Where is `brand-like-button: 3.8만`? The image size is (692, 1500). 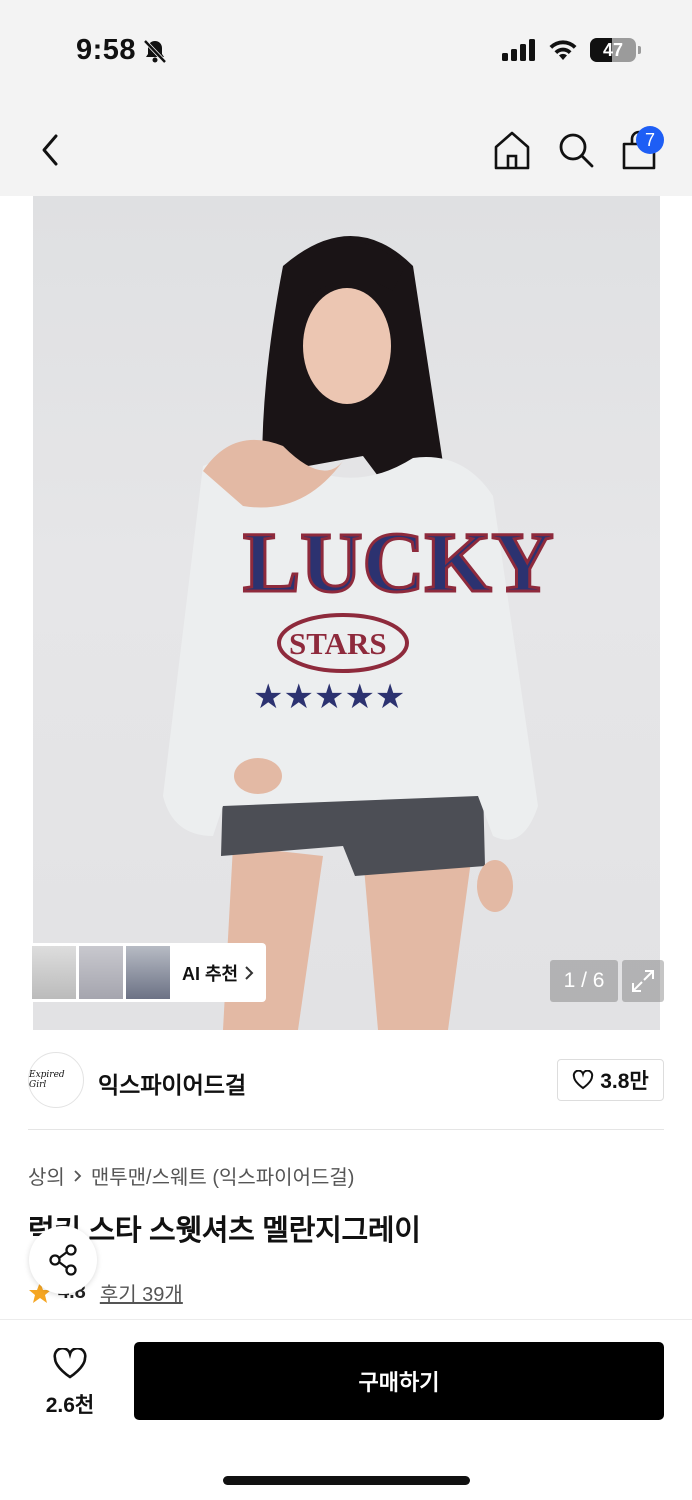
brand-like-button: 3.8만 is located at coordinates (610, 1080).